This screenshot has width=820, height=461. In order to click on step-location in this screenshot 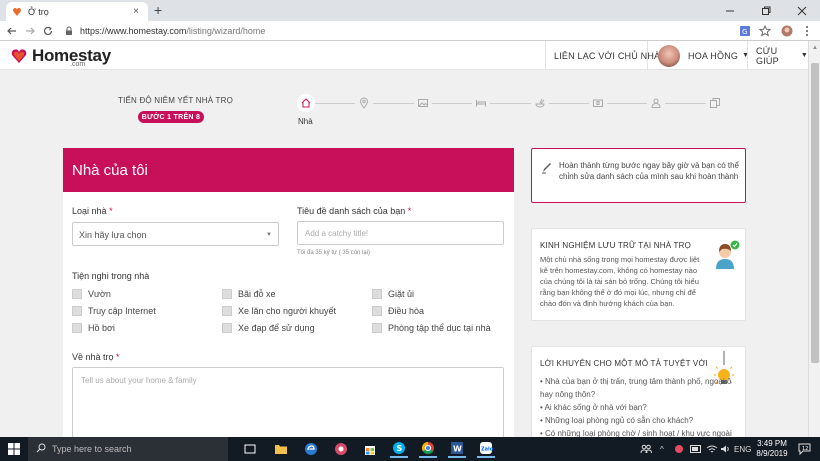, I will do `click(364, 103)`.